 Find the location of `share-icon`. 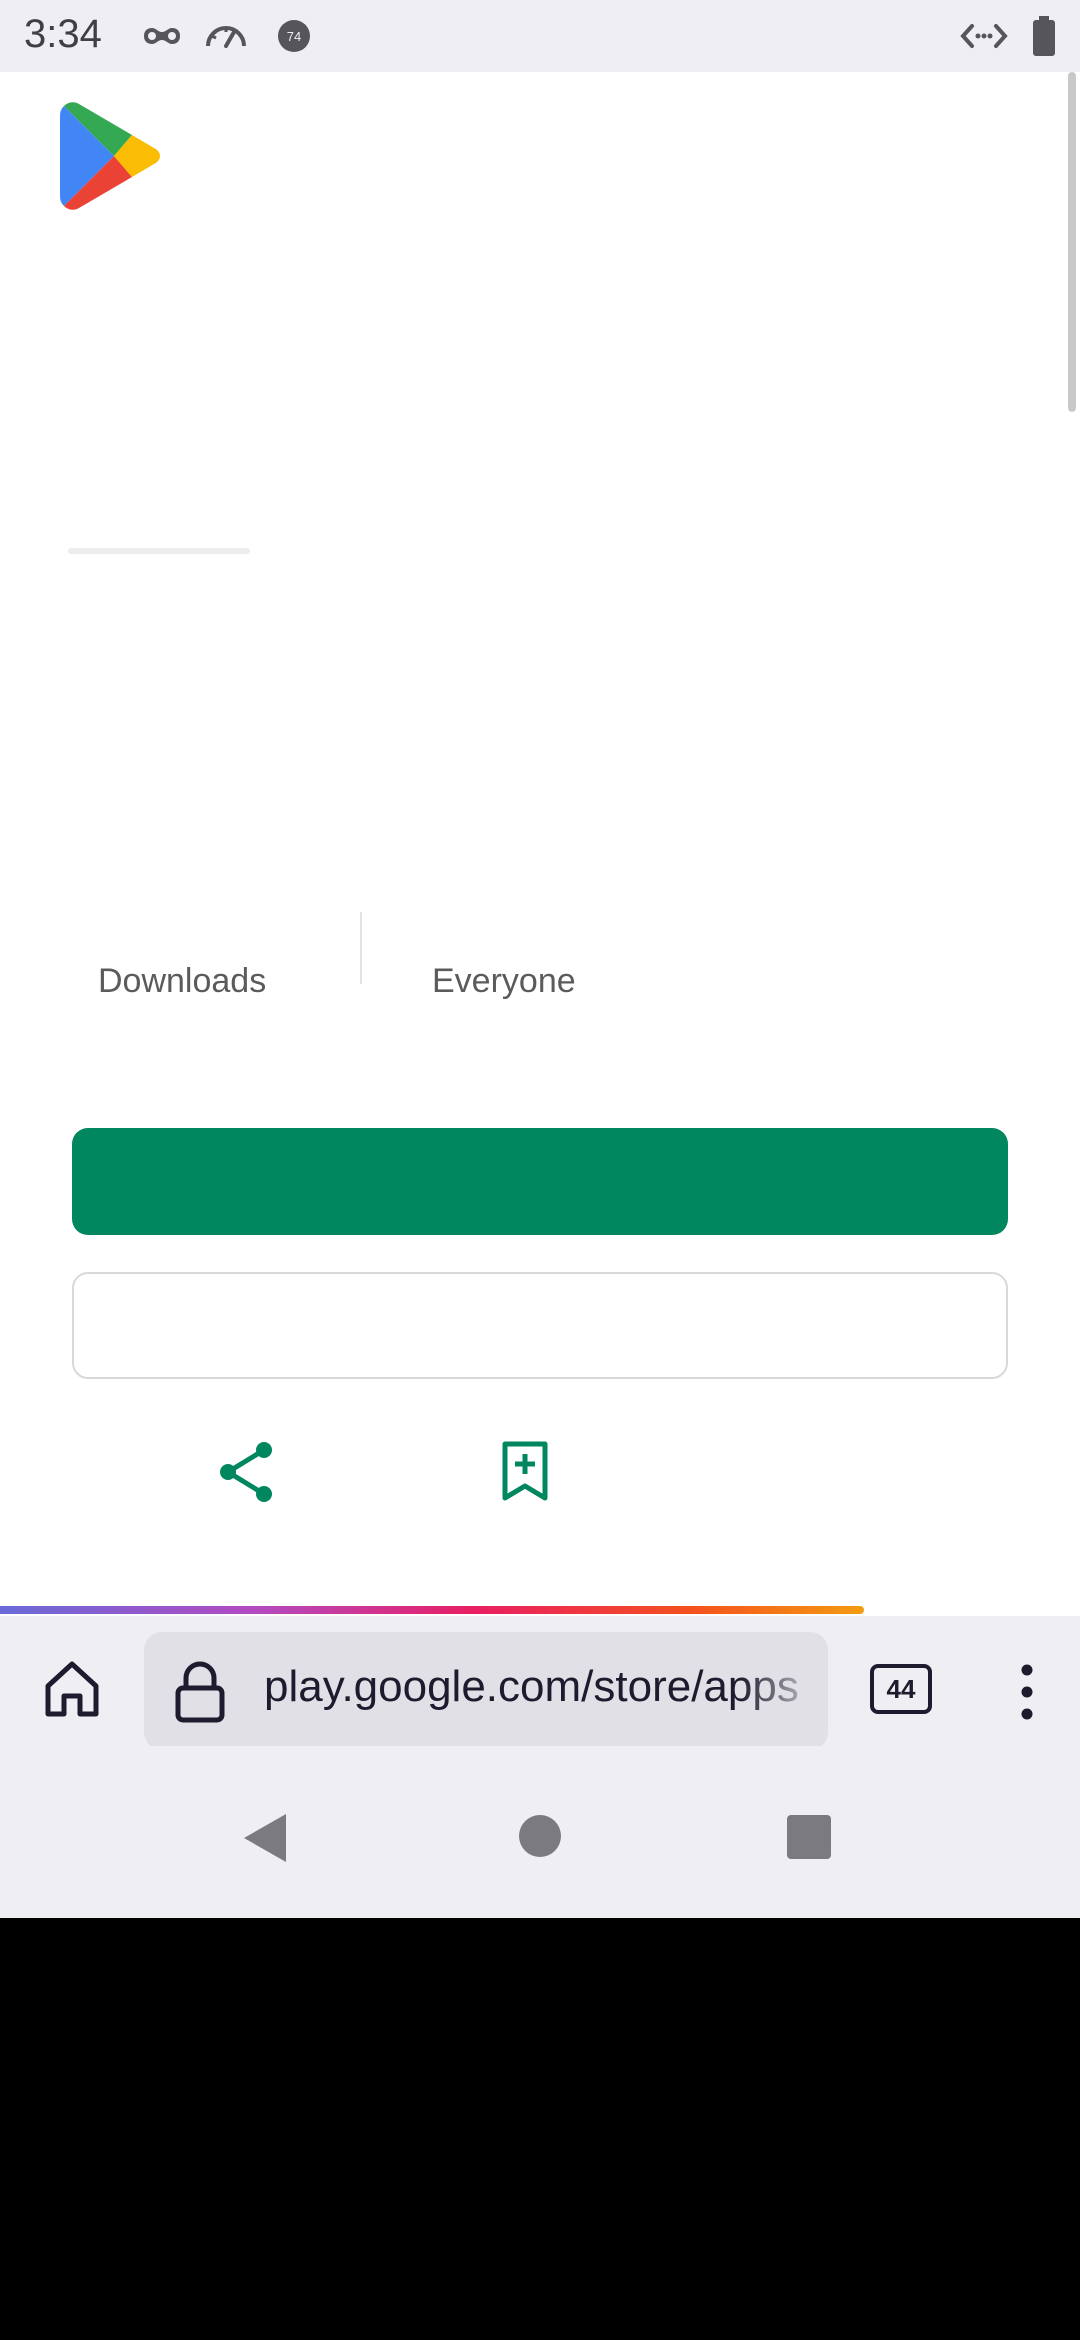

share-icon is located at coordinates (246, 1474).